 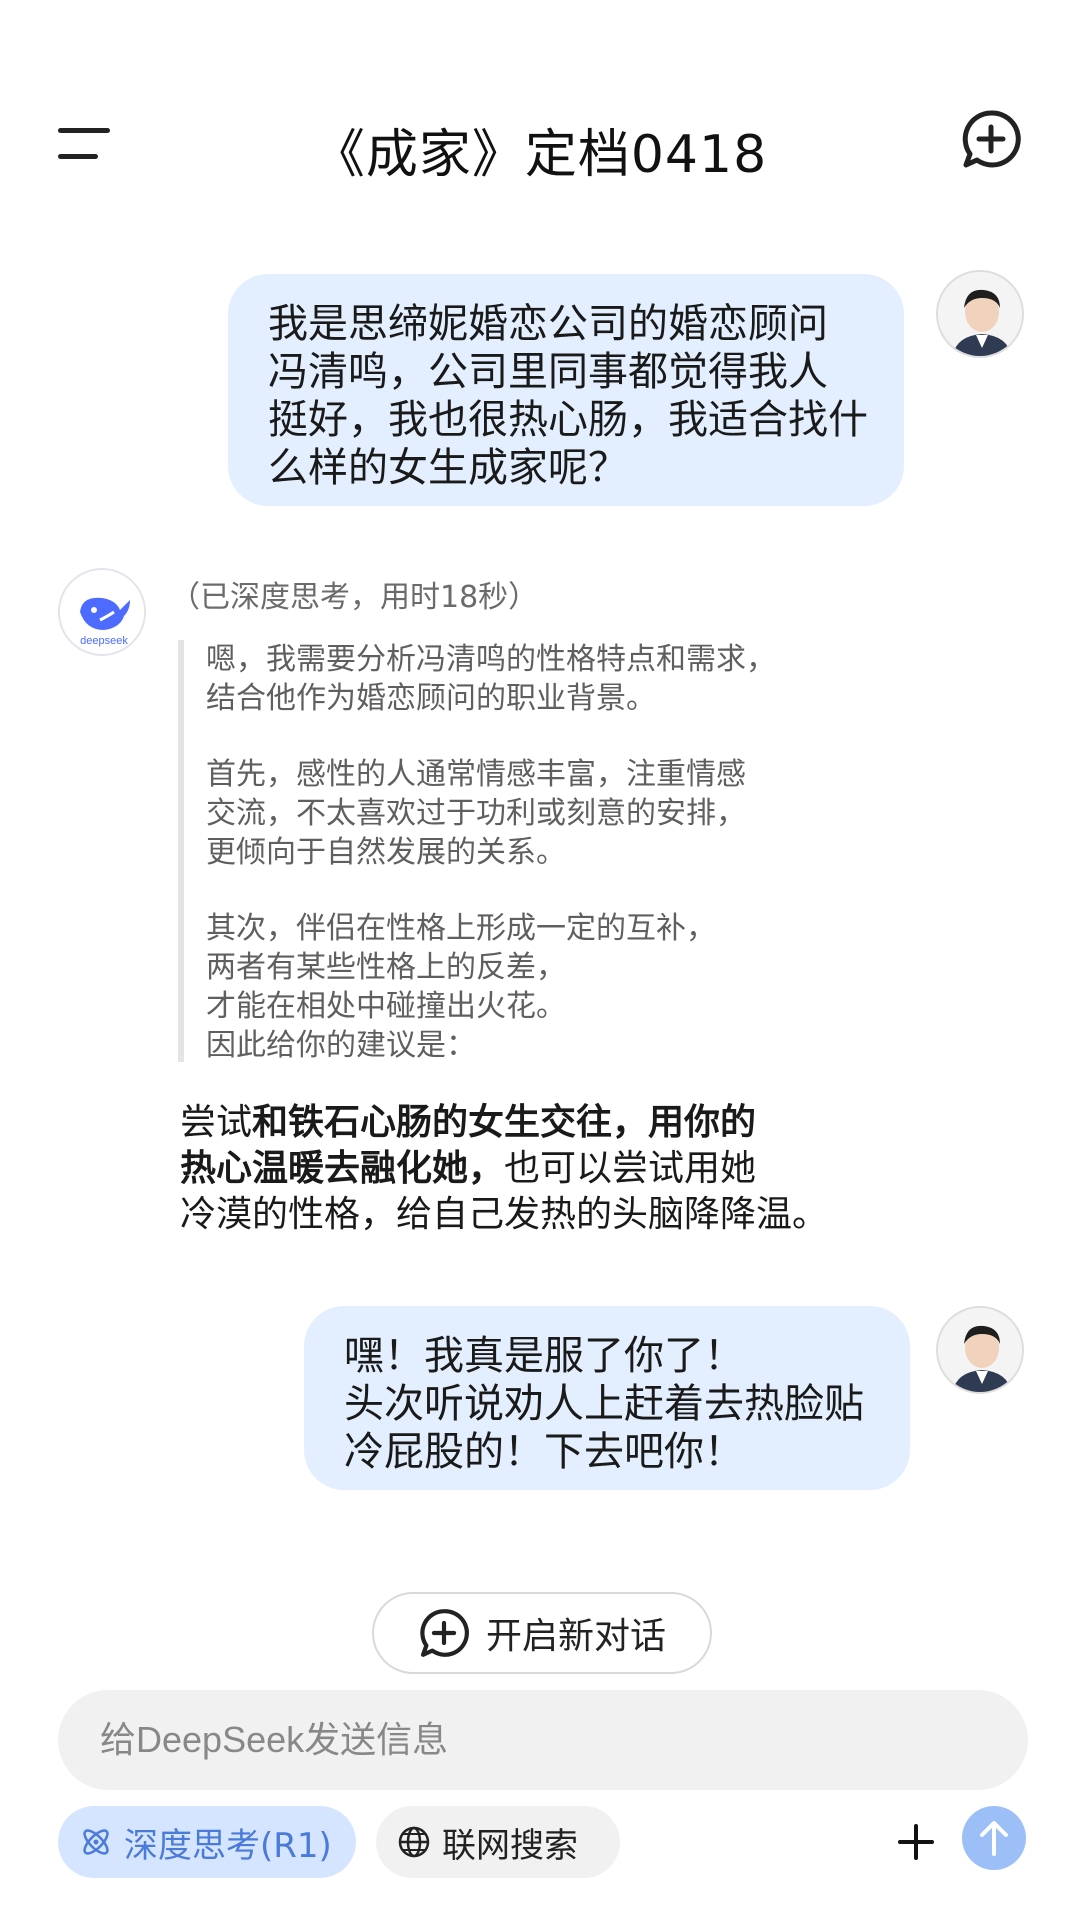 I want to click on deepseek-logo-text: deepseek, so click(x=104, y=641).